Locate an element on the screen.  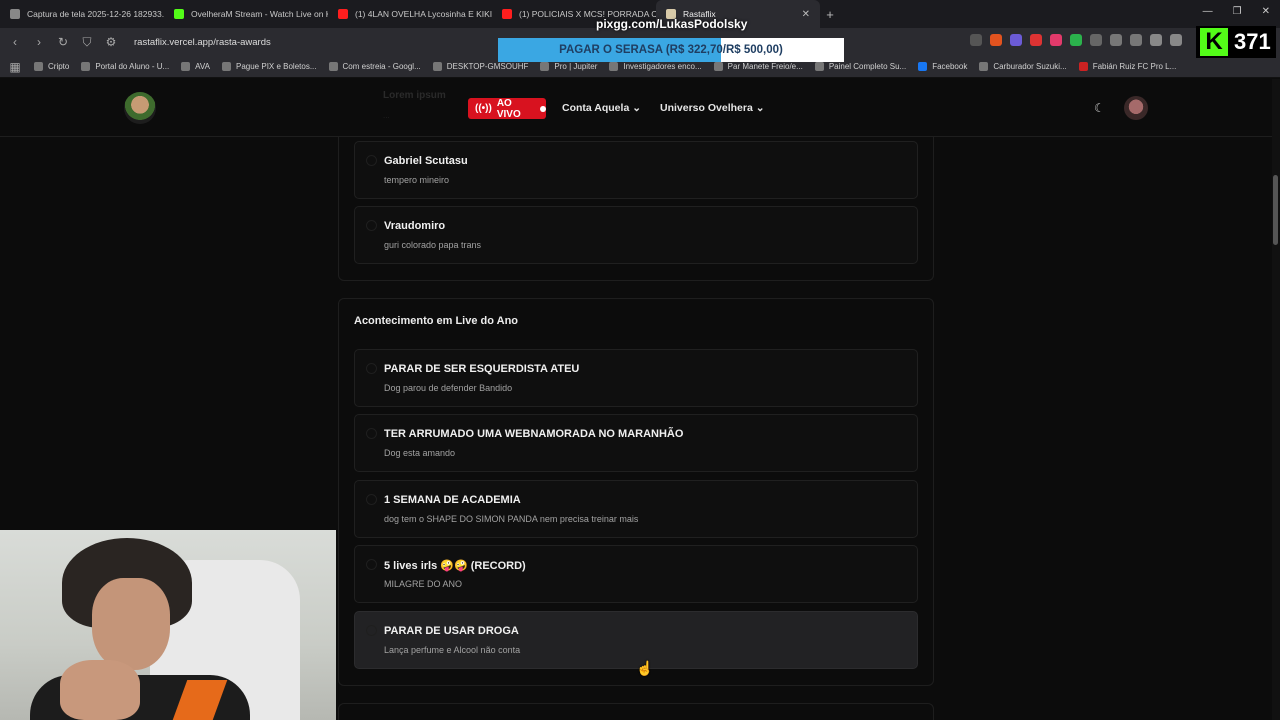
back-icon: ‹ is located at coordinates (15, 42).